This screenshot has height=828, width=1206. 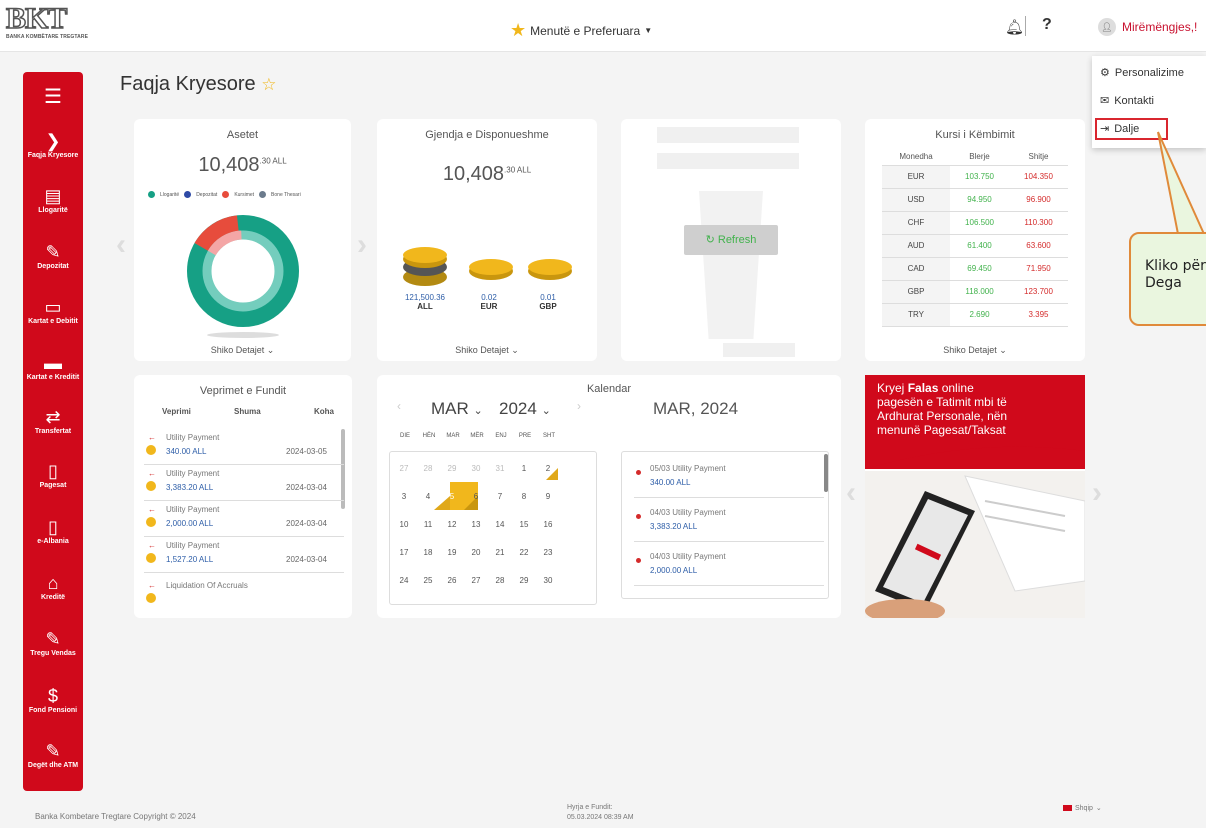 What do you see at coordinates (404, 524) in the screenshot?
I see `calendar-day: 10` at bounding box center [404, 524].